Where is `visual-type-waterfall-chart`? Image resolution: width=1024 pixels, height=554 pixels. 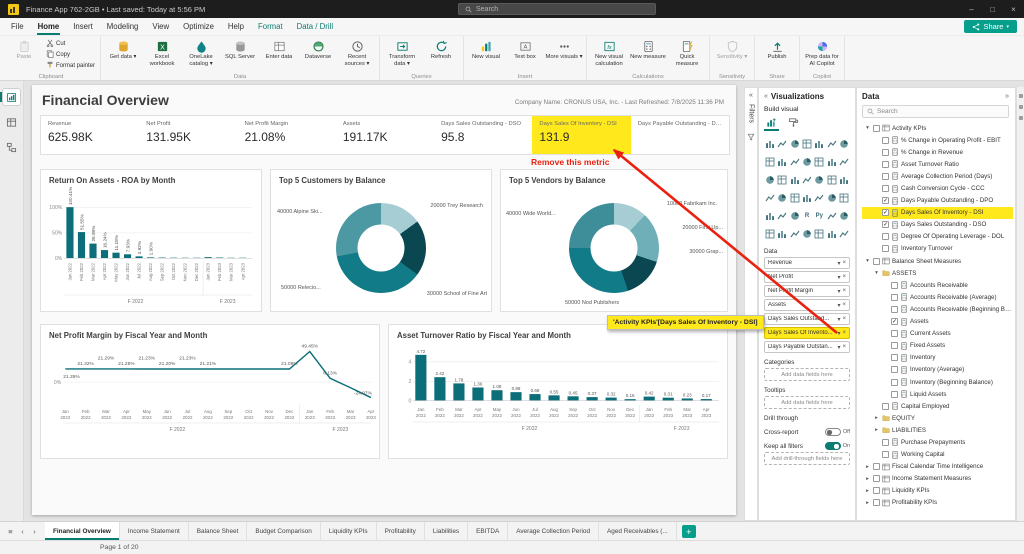 visual-type-waterfall-chart is located at coordinates (831, 161).